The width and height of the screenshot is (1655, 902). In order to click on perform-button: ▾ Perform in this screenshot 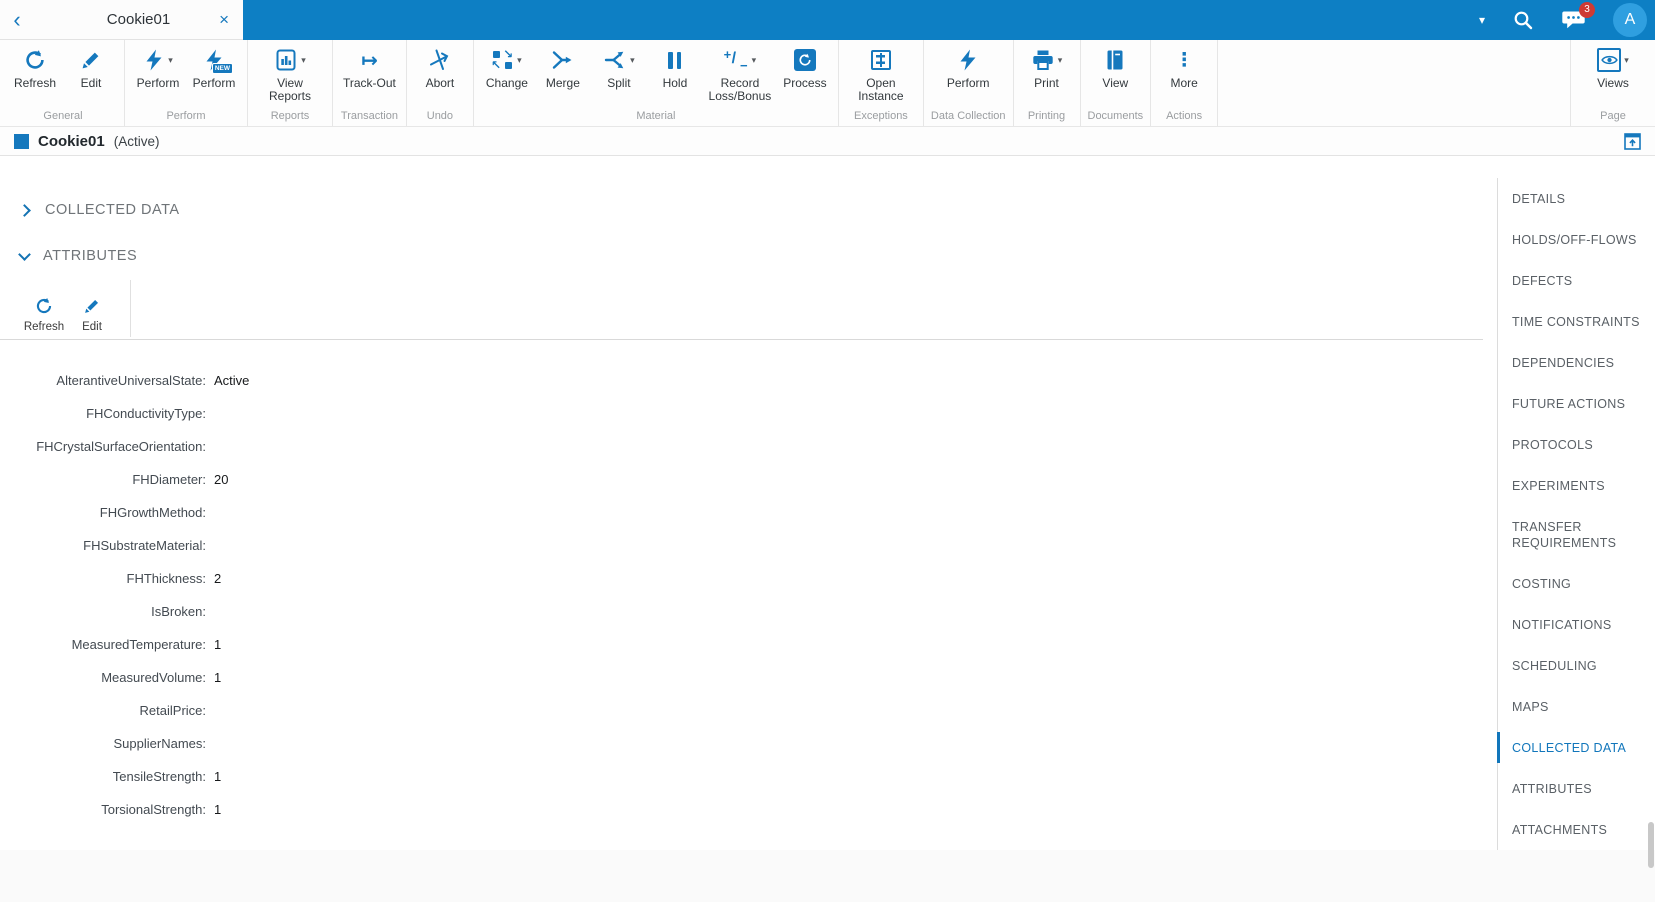, I will do `click(158, 75)`.